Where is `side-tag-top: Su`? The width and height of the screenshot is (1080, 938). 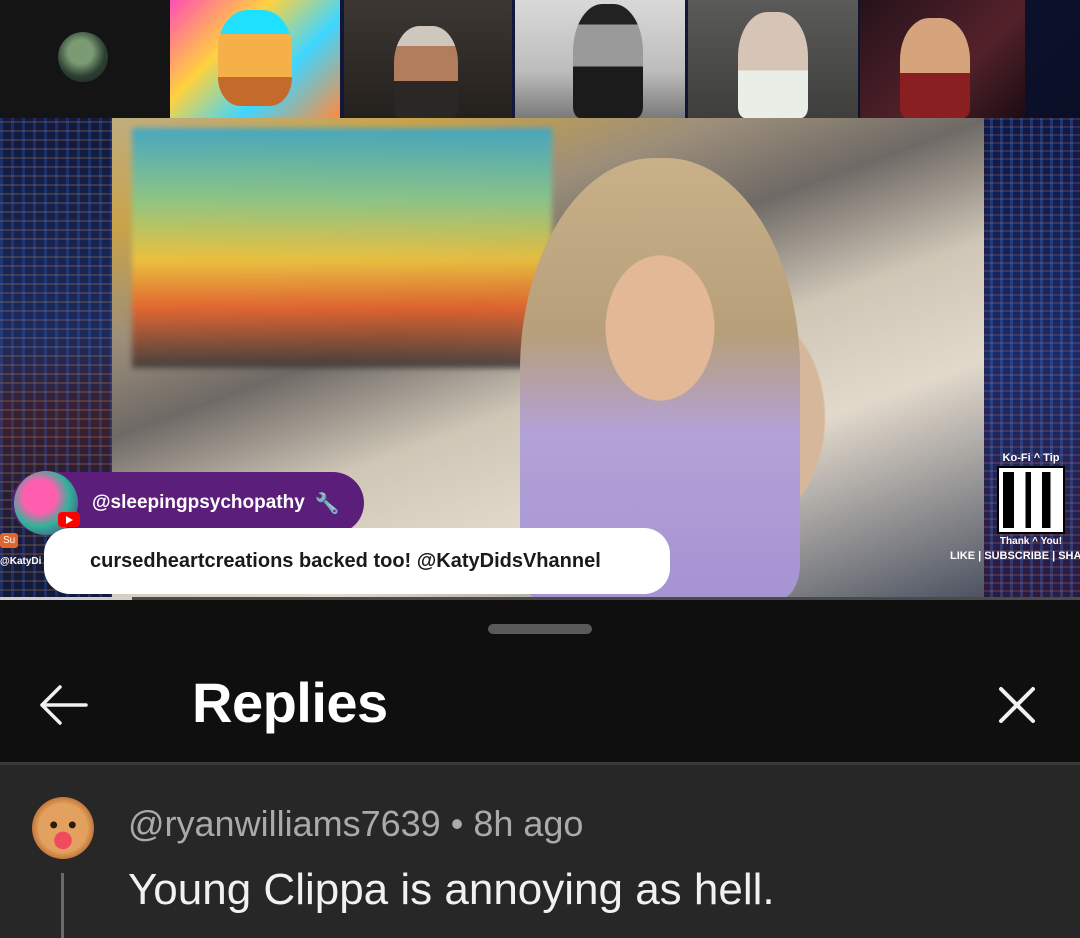 side-tag-top: Su is located at coordinates (9, 540).